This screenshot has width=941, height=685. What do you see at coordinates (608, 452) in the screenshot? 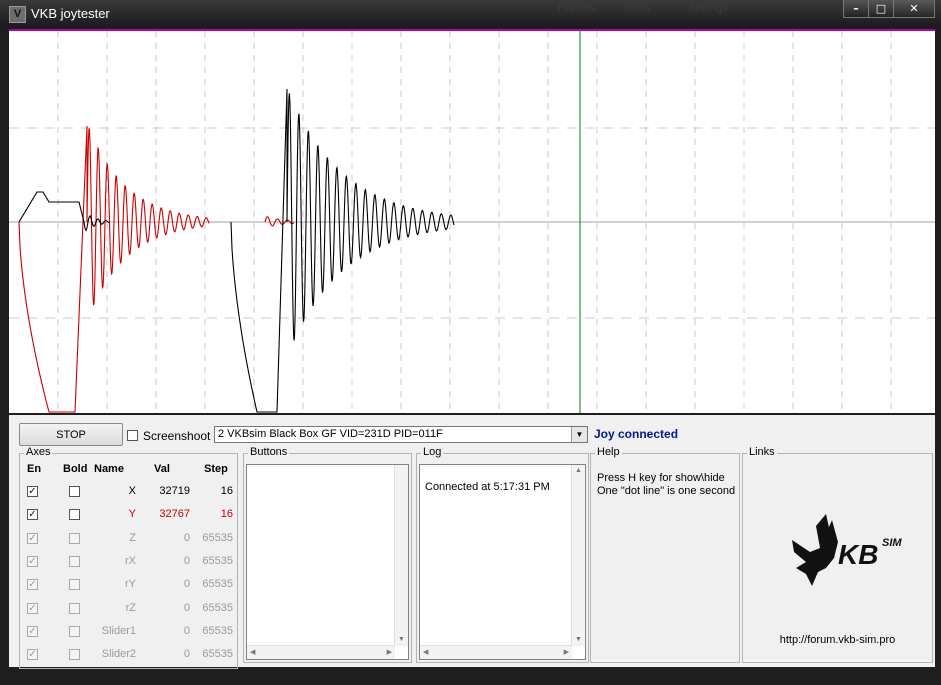
I see `help-group-title: Help` at bounding box center [608, 452].